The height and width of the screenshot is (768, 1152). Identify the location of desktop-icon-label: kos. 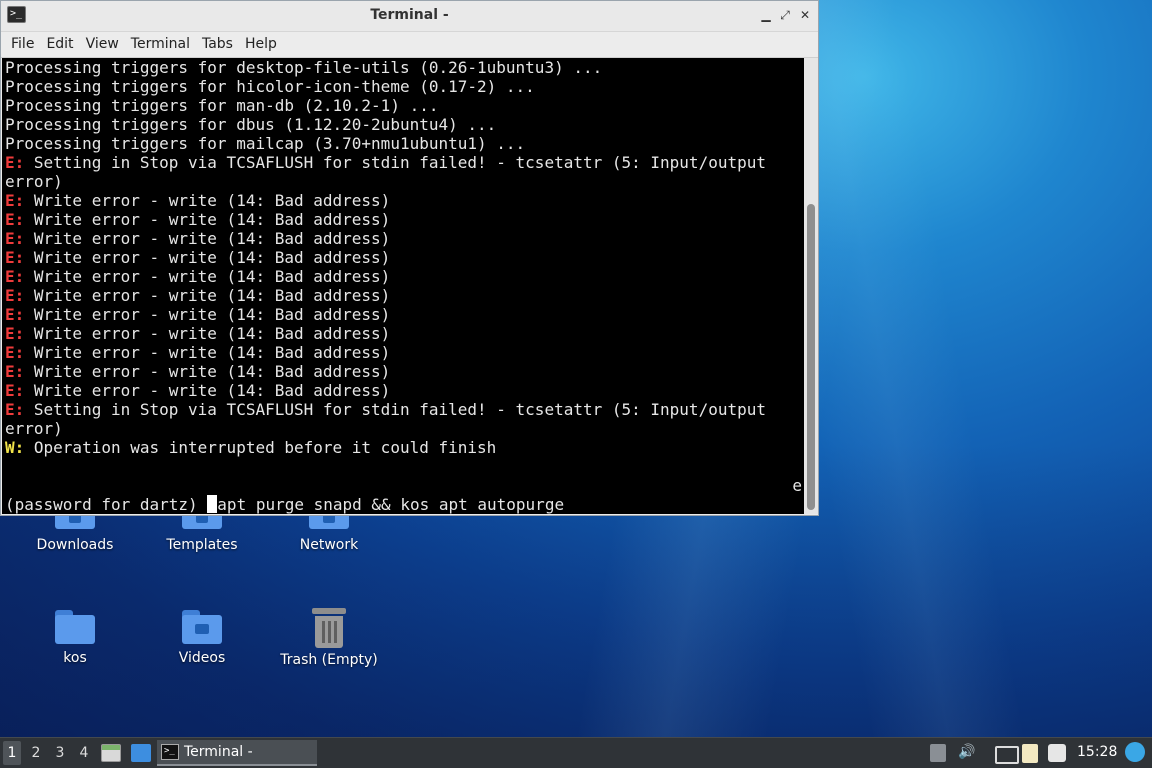
(75, 658).